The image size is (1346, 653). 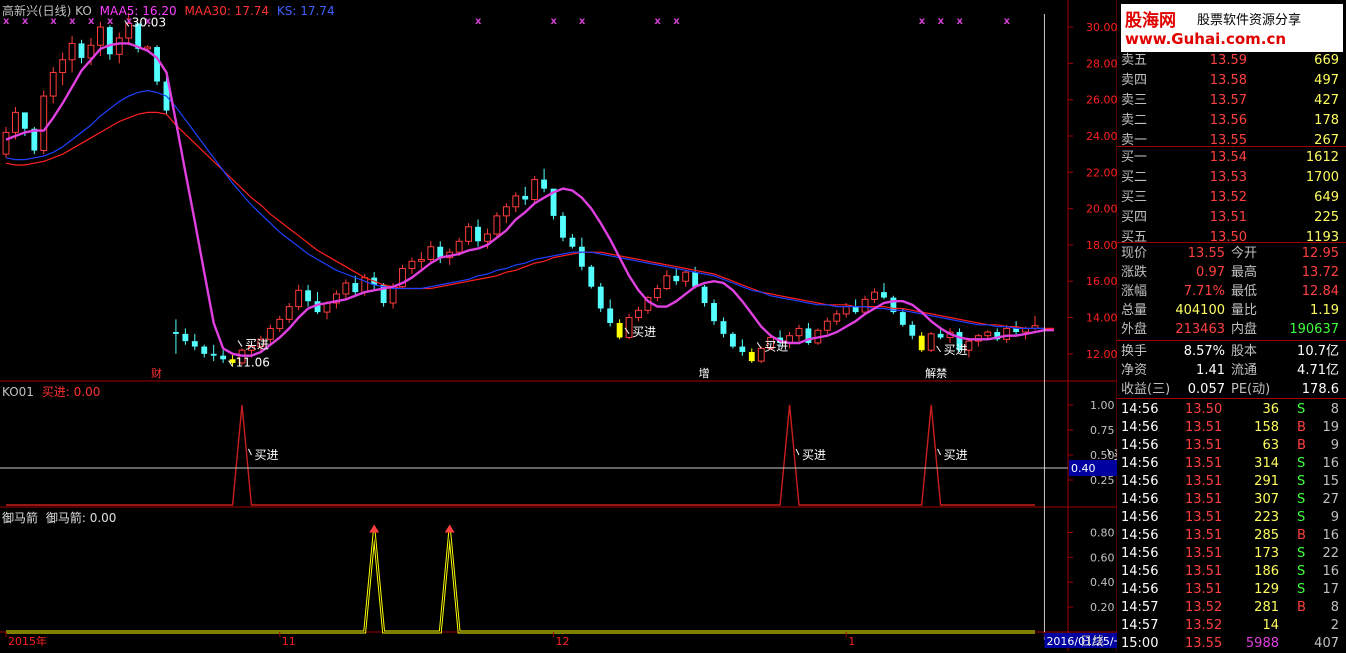 I want to click on event-label: 财, so click(x=156, y=373).